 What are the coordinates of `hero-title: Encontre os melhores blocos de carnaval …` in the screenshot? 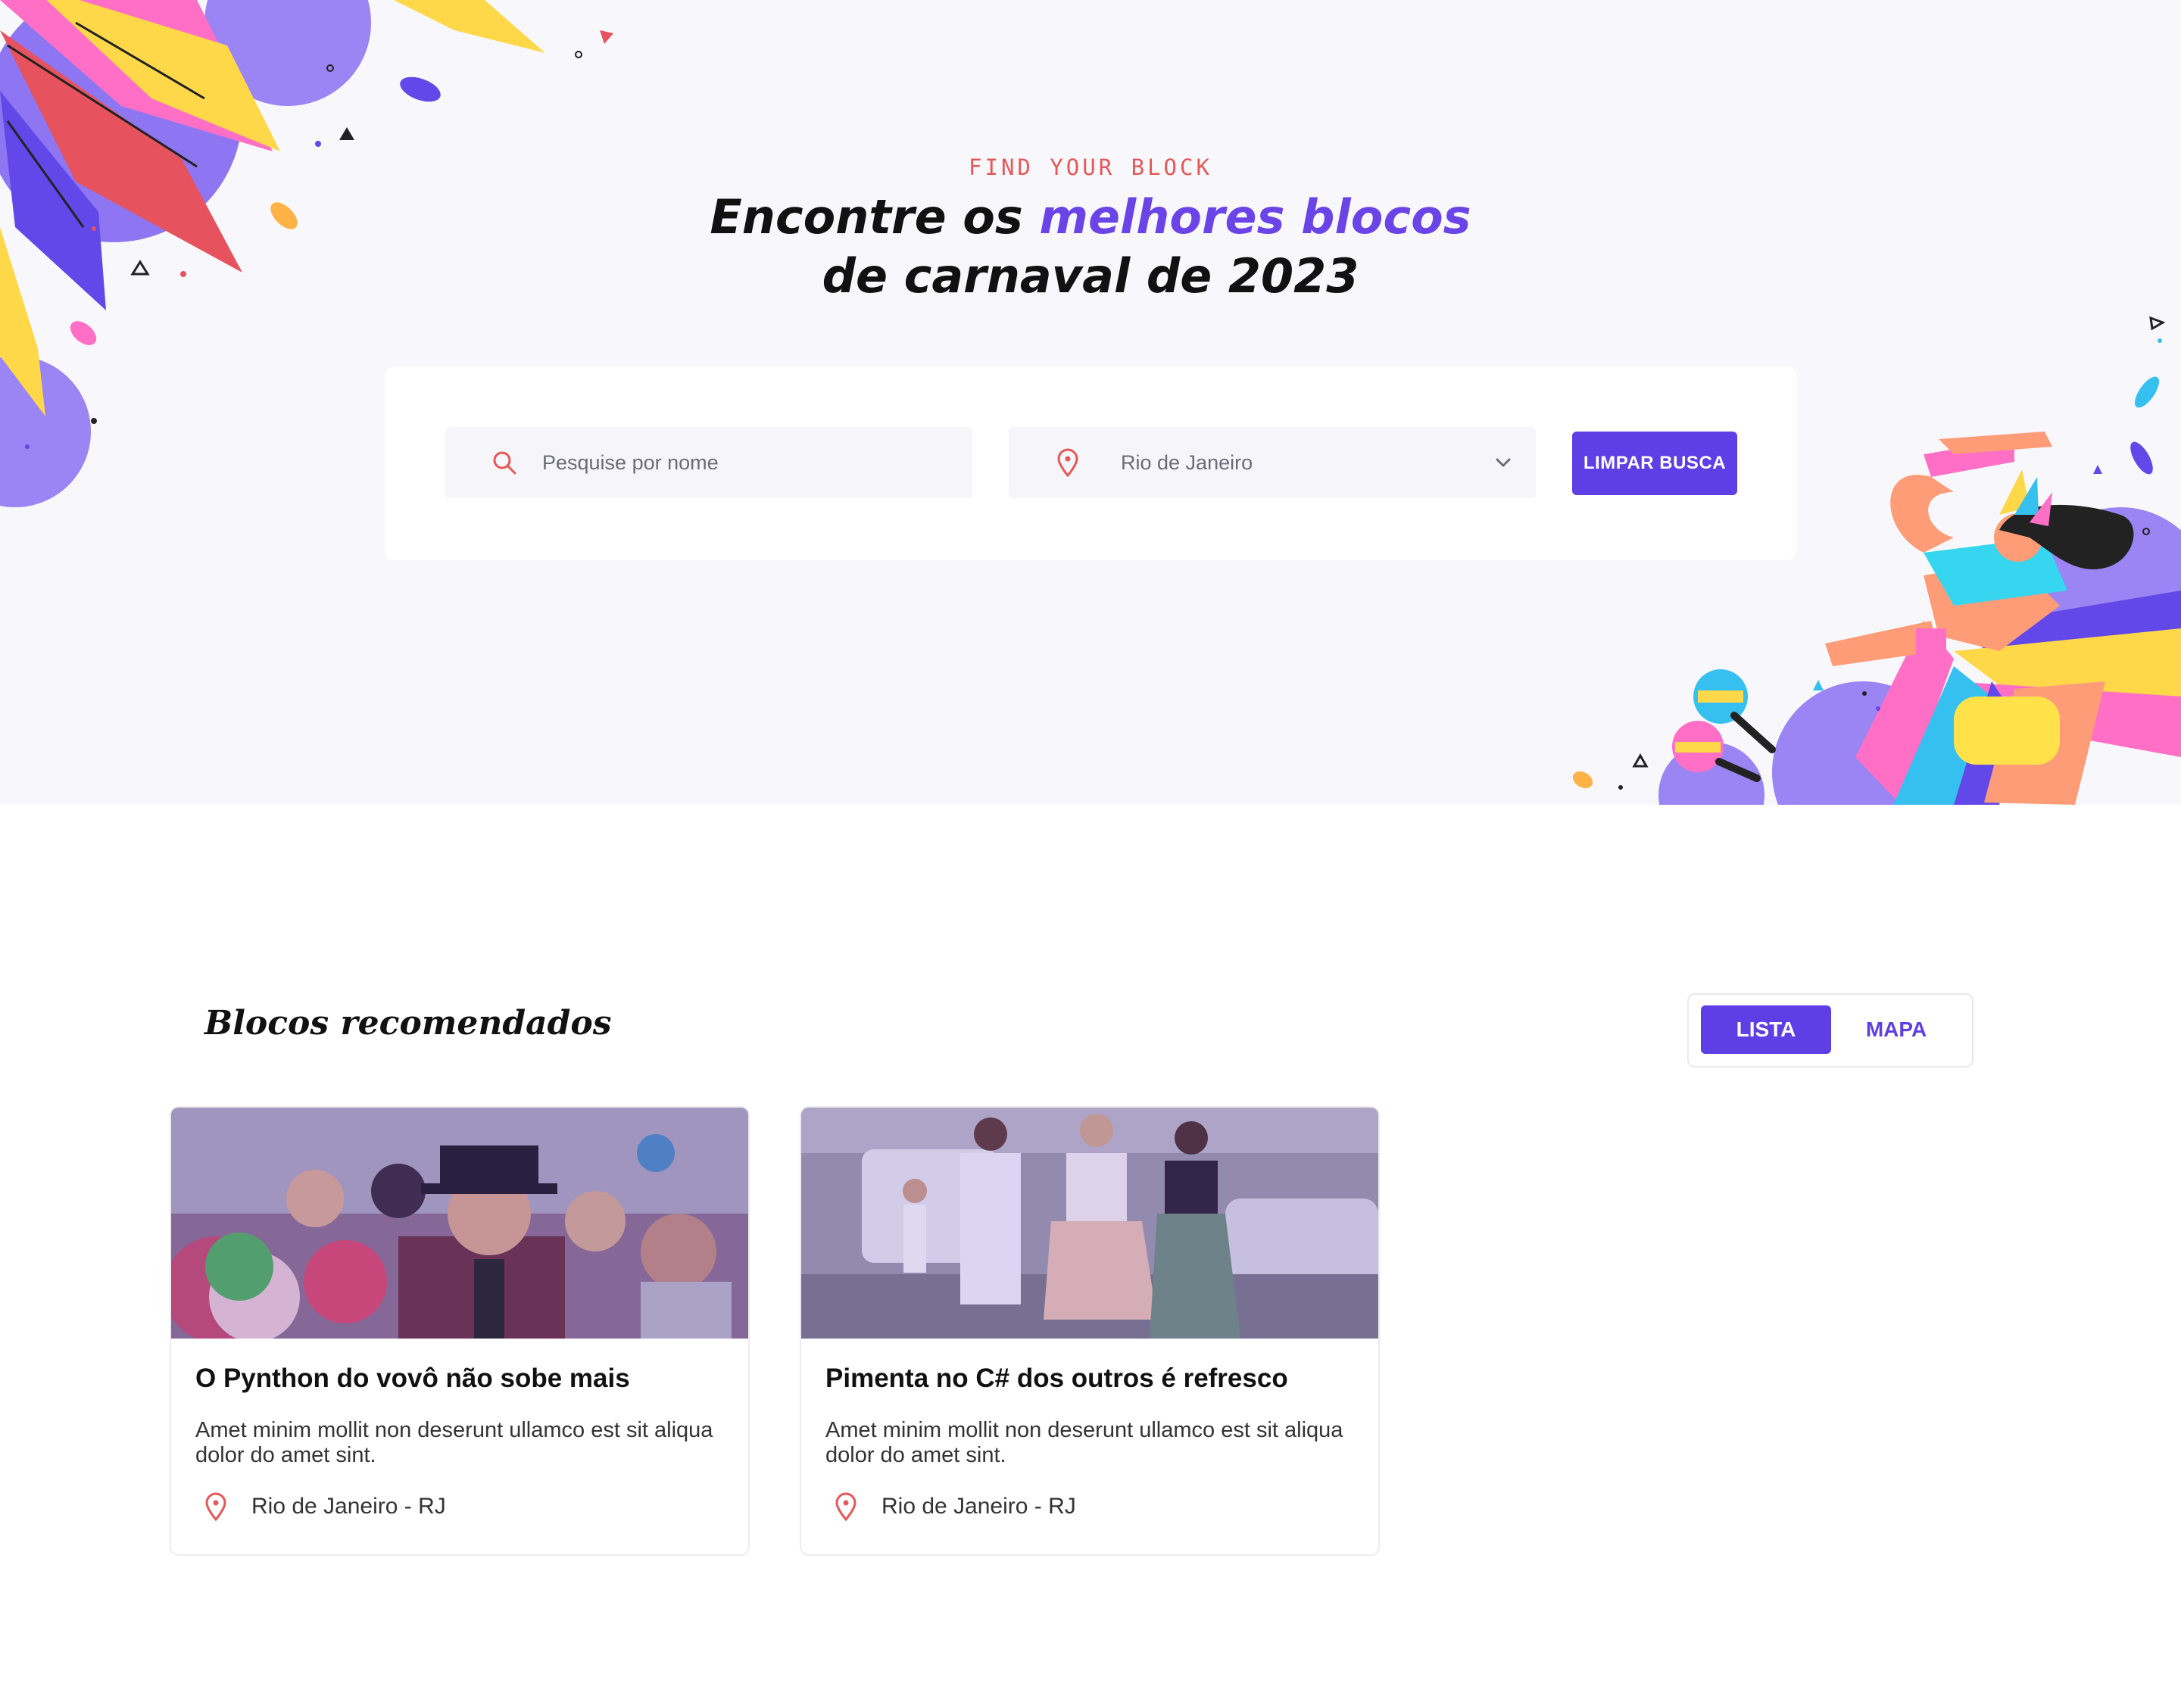 It's located at (1090, 247).